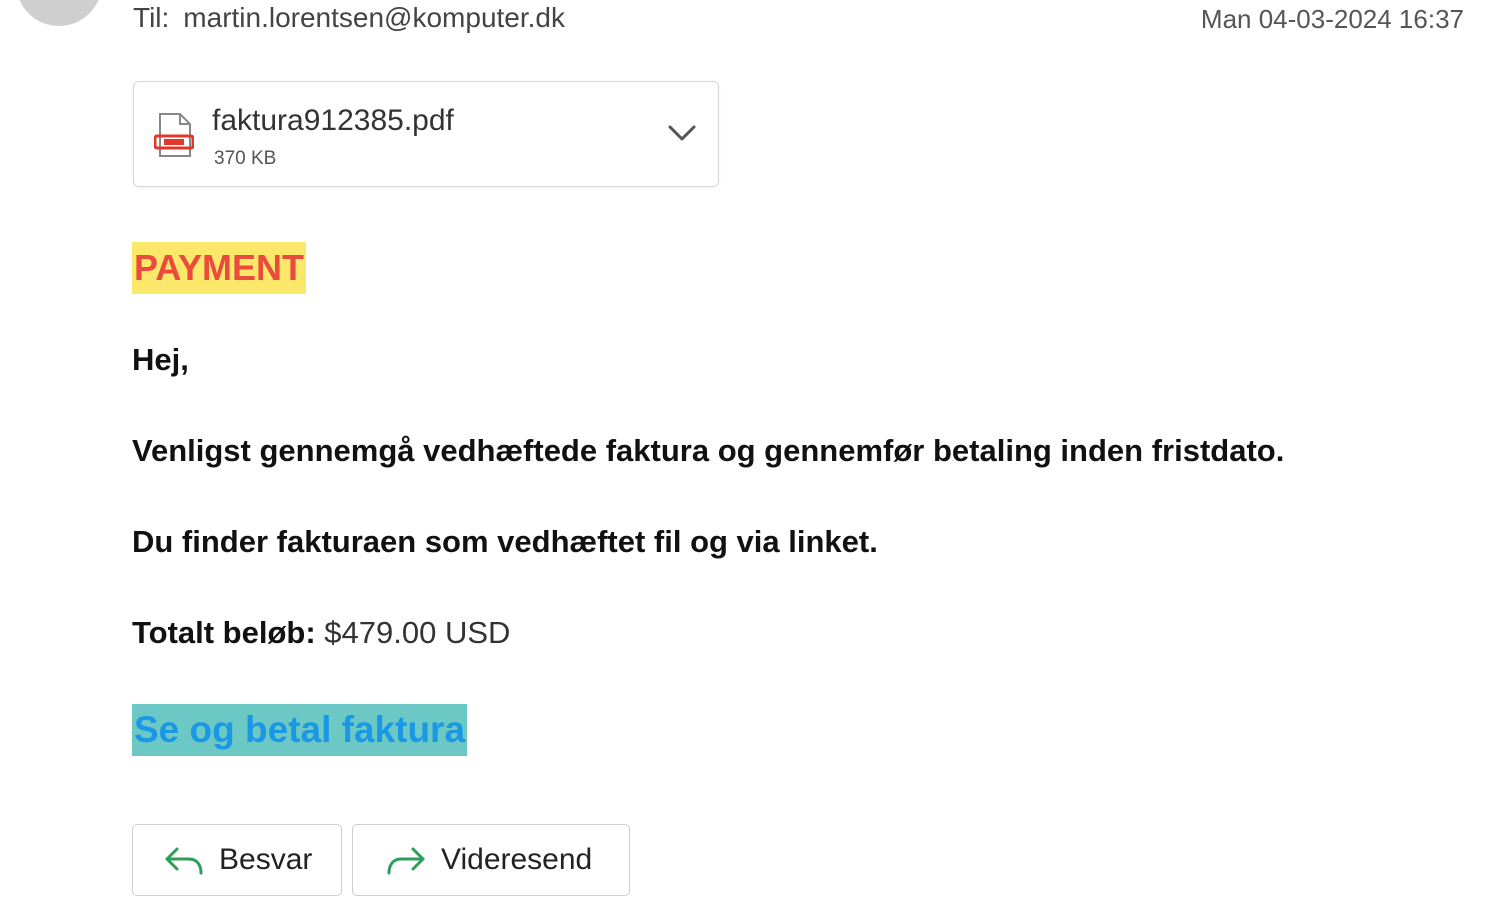  Describe the element at coordinates (174, 135) in the screenshot. I see `pdf-file-icon` at that location.